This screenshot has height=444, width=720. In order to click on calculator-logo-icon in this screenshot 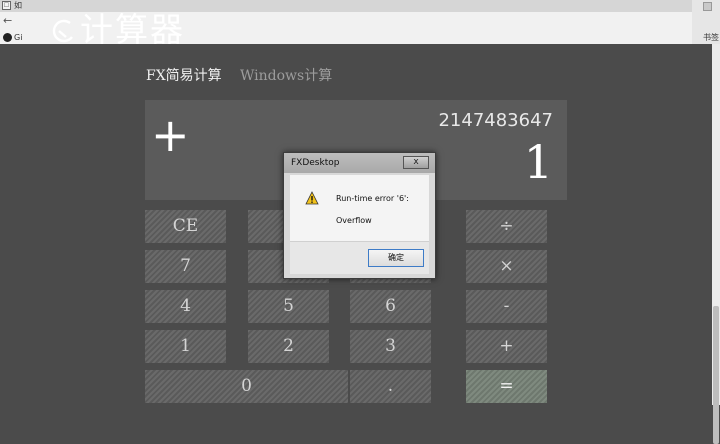, I will do `click(62, 31)`.